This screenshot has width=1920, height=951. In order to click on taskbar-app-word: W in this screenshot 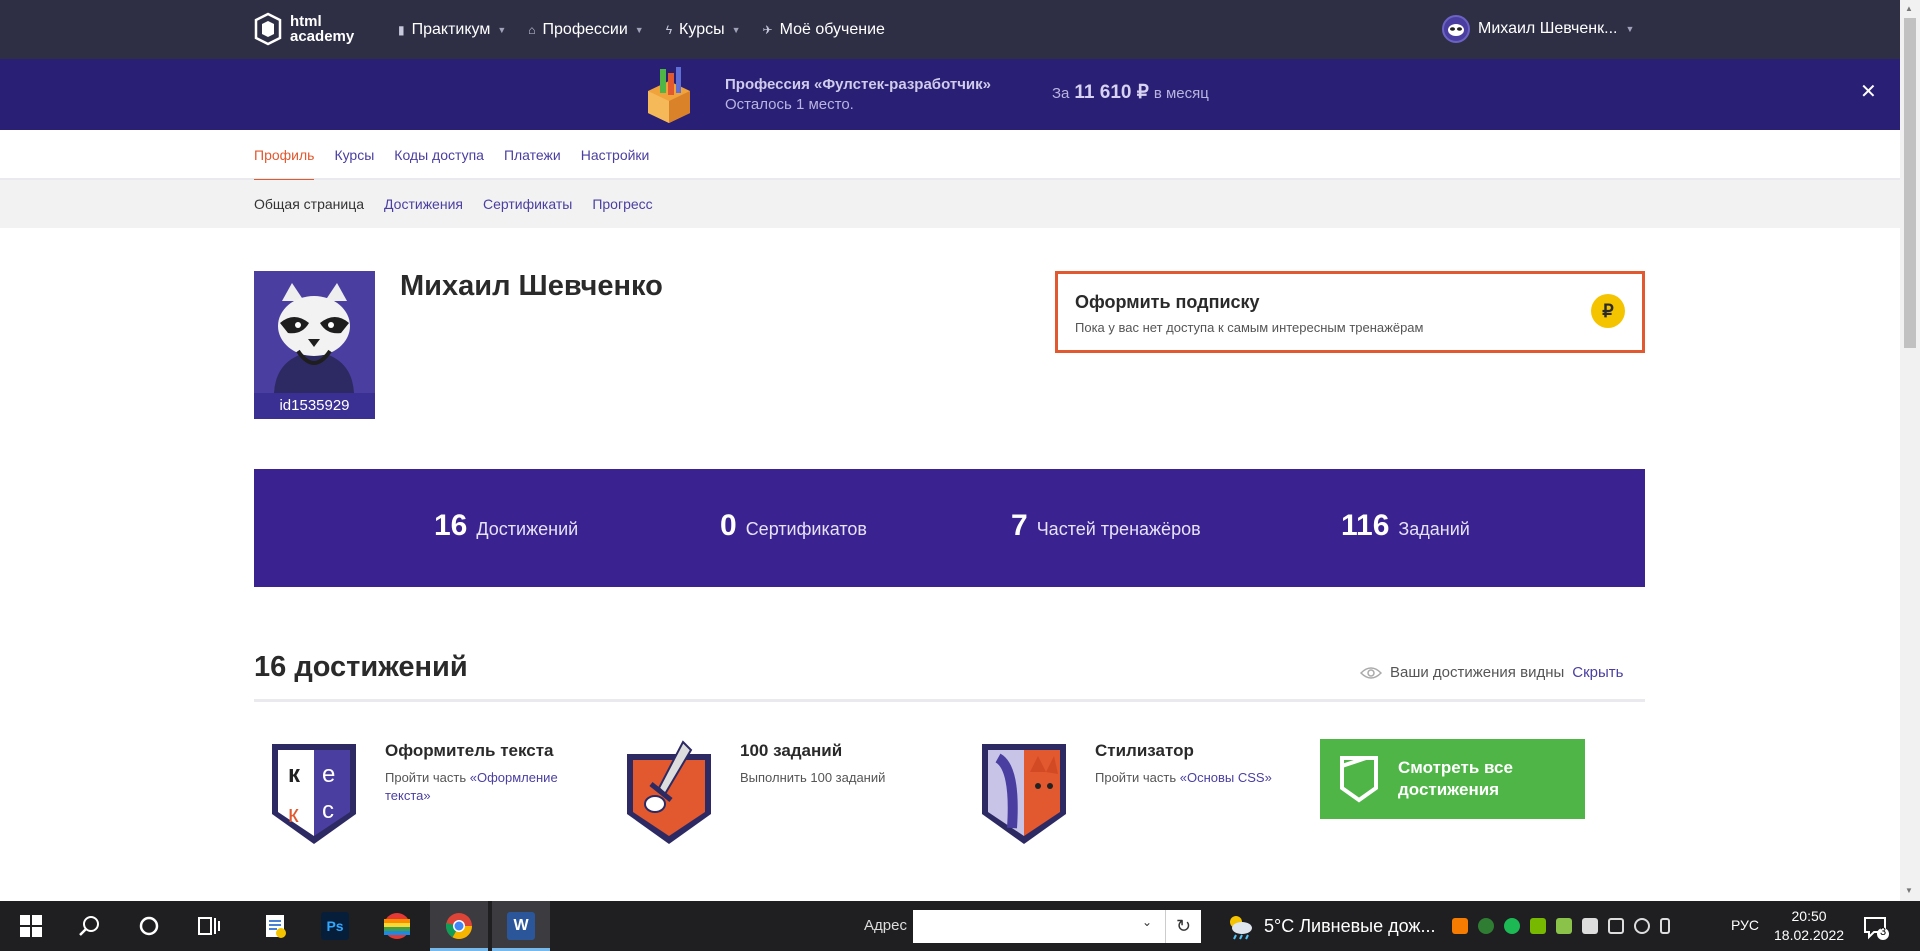, I will do `click(521, 926)`.